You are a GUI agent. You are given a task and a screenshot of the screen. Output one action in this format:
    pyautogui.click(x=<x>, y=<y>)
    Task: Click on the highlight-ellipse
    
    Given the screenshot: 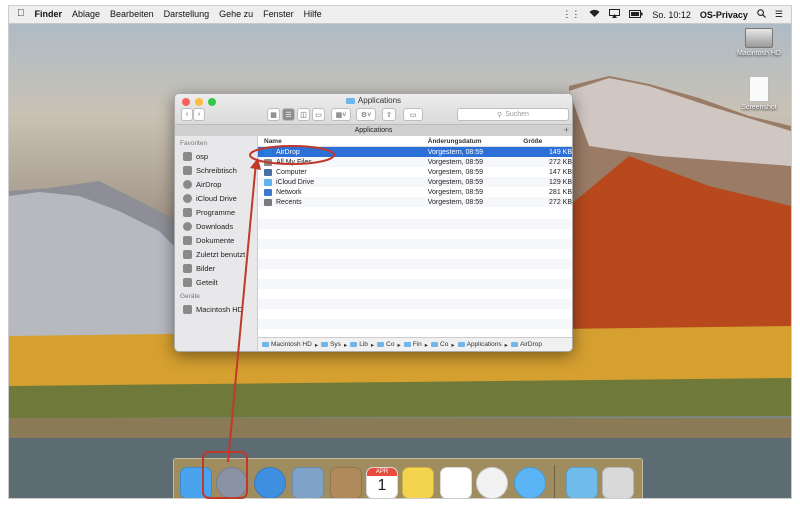 What is the action you would take?
    pyautogui.click(x=292, y=155)
    